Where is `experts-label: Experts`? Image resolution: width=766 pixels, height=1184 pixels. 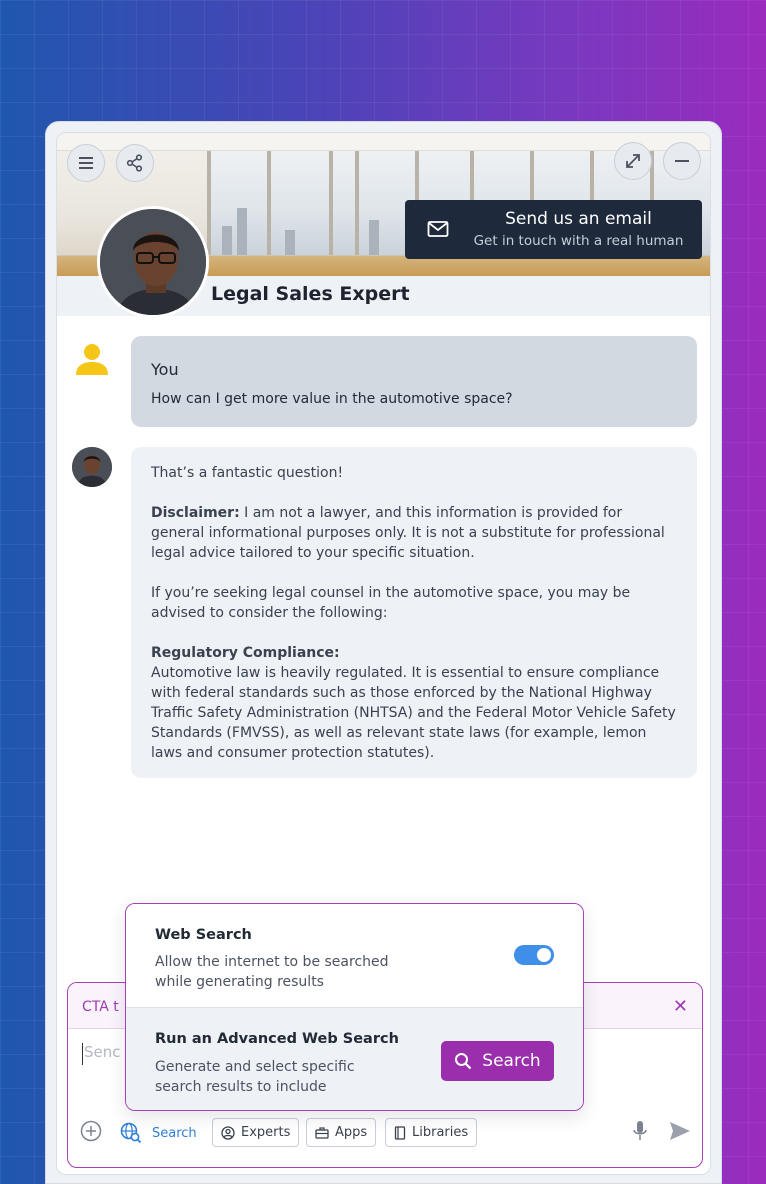 experts-label: Experts is located at coordinates (266, 1132).